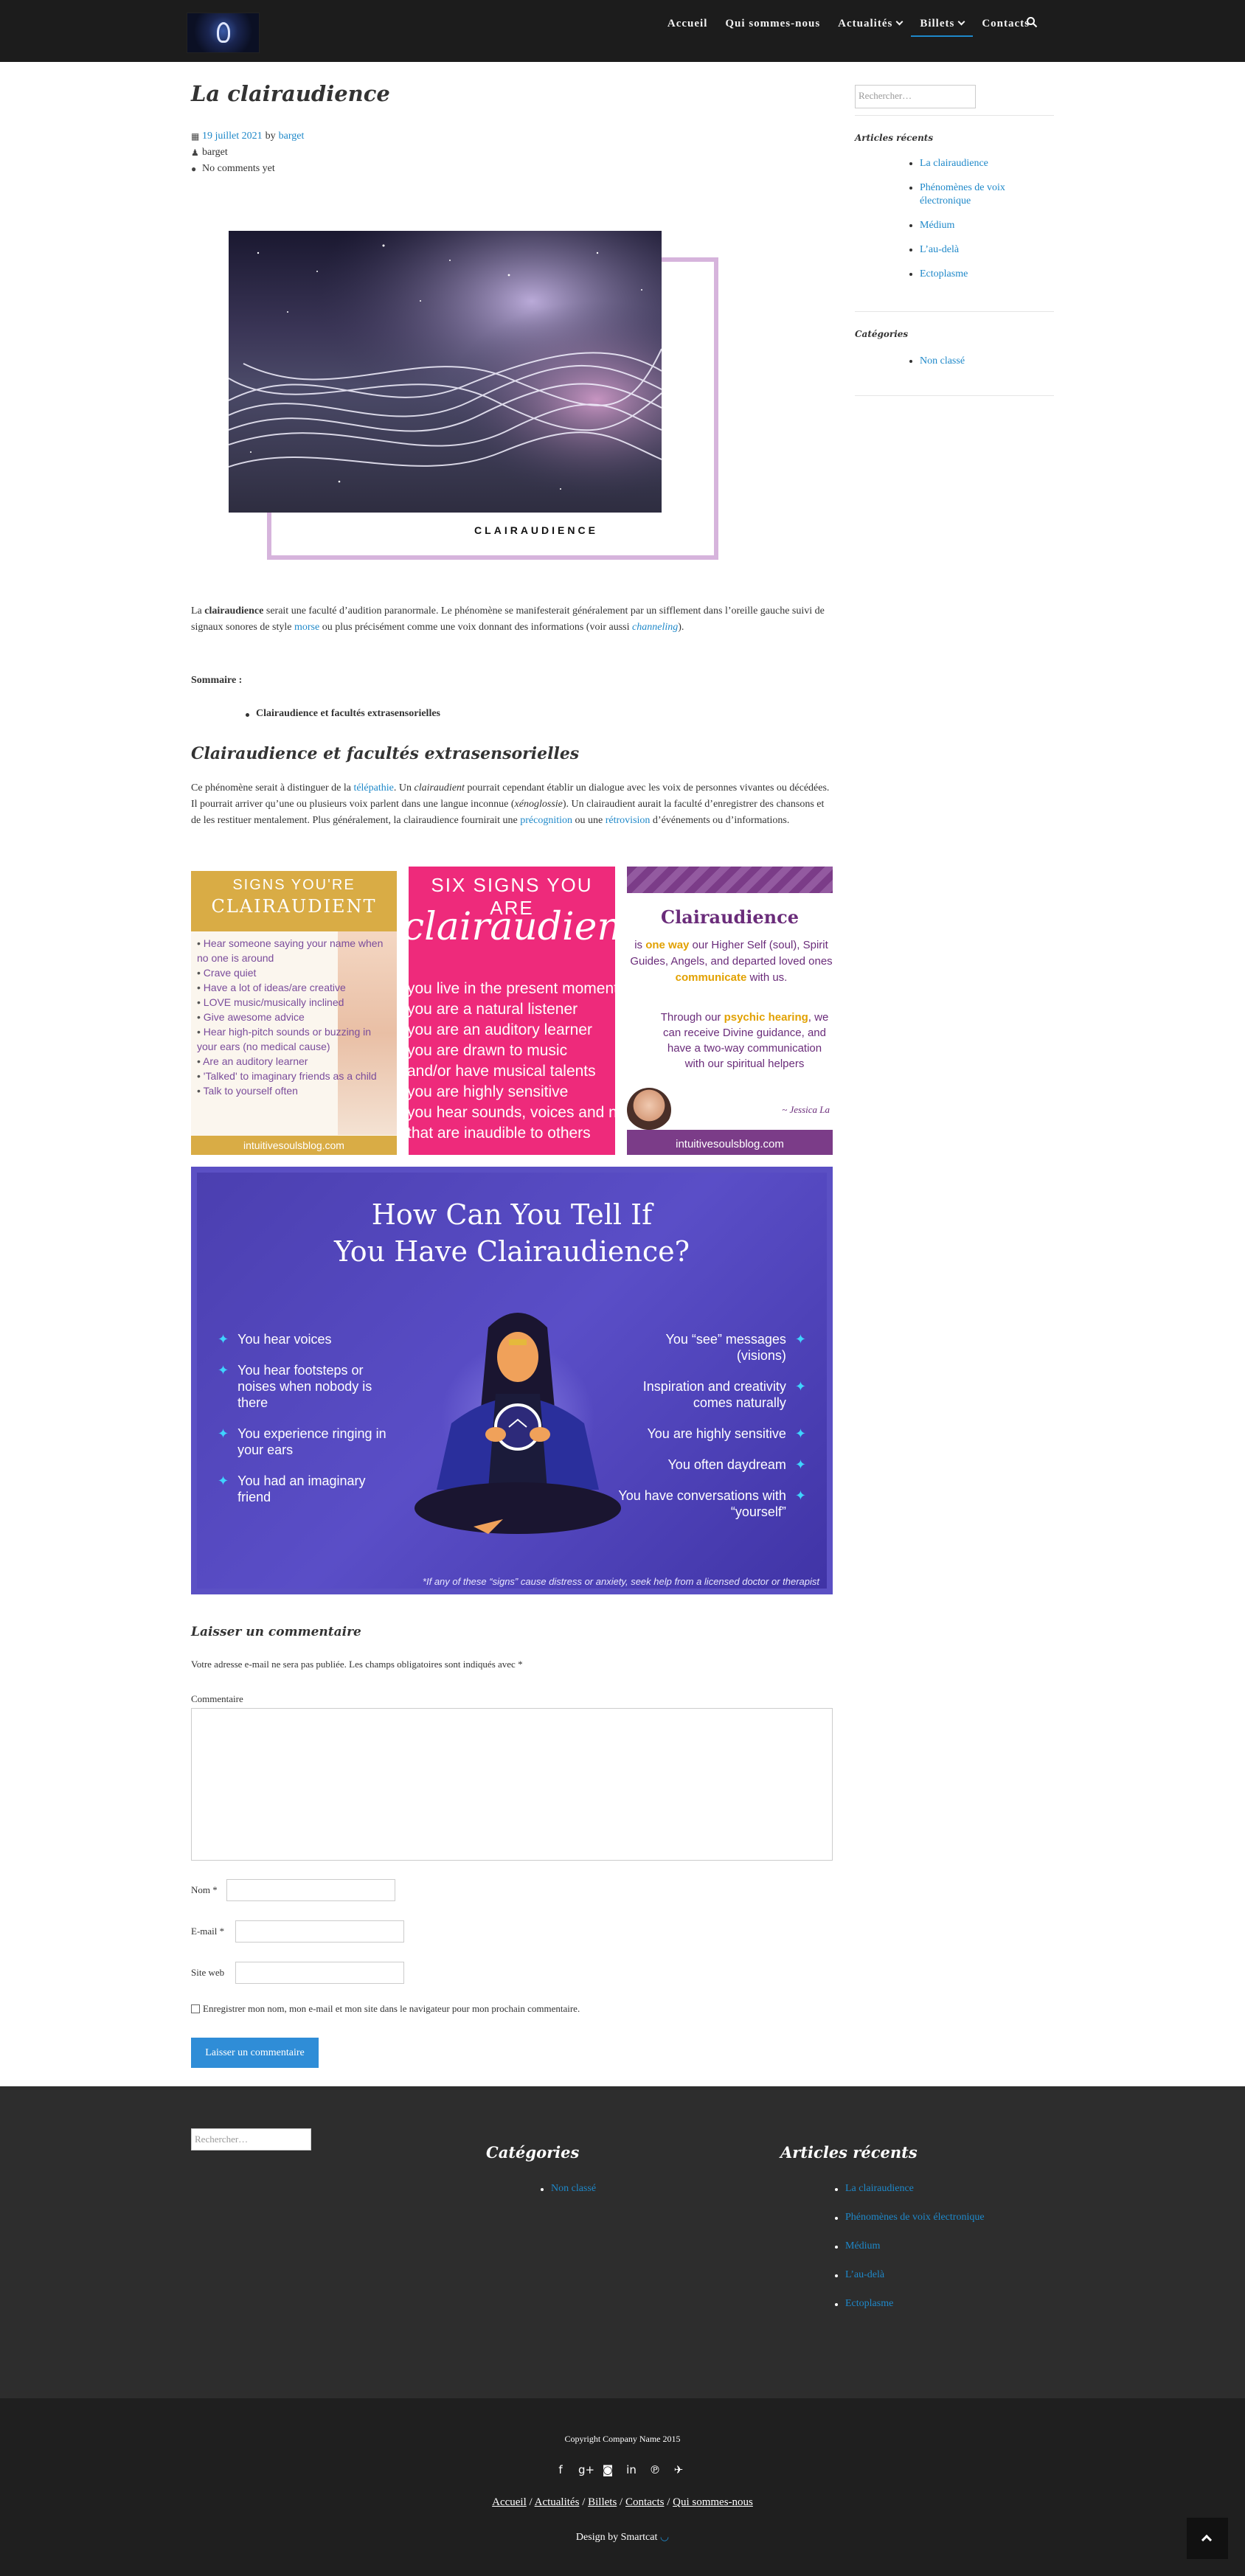  Describe the element at coordinates (628, 820) in the screenshot. I see `link-retrovision: rétrovision` at that location.